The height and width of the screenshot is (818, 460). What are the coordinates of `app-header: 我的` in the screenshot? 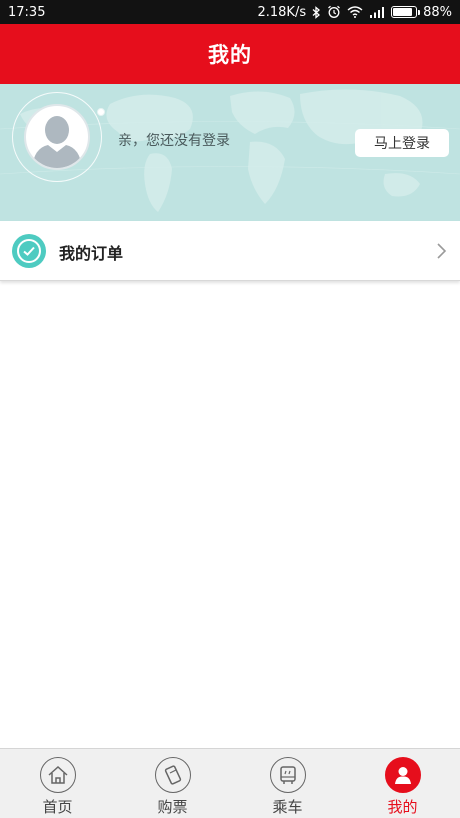 It's located at (230, 54).